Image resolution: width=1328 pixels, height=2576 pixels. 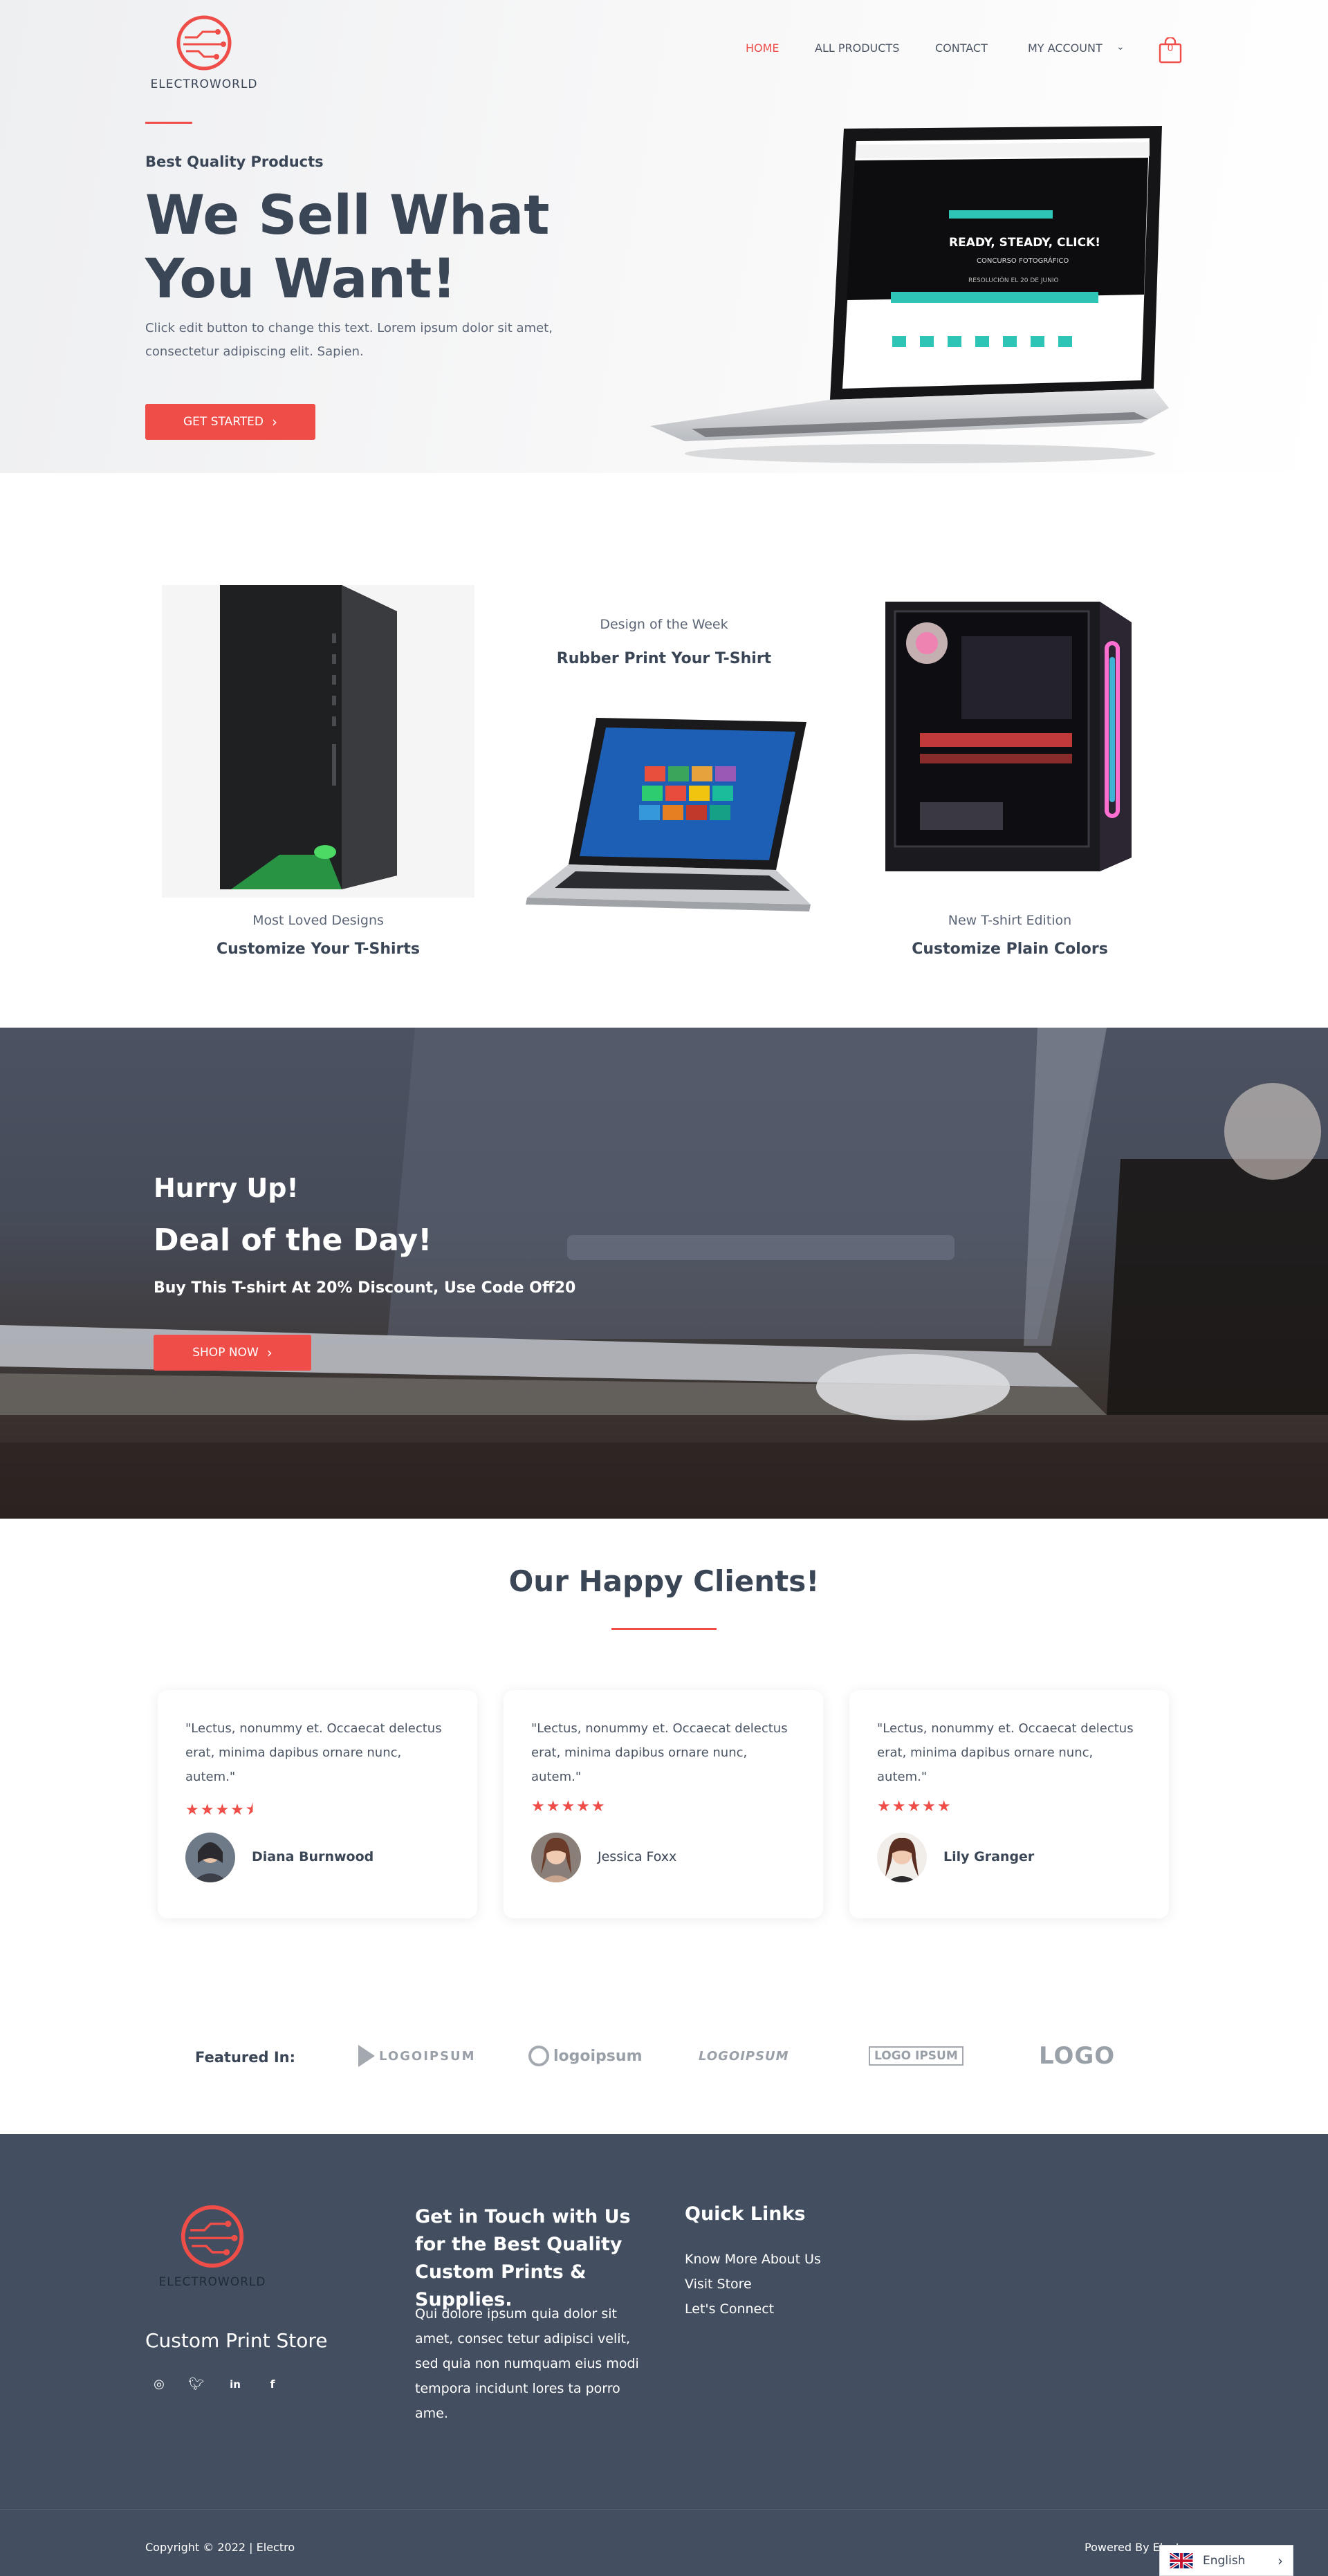 What do you see at coordinates (226, 1188) in the screenshot?
I see `deal-hurry: Hurry Up!` at bounding box center [226, 1188].